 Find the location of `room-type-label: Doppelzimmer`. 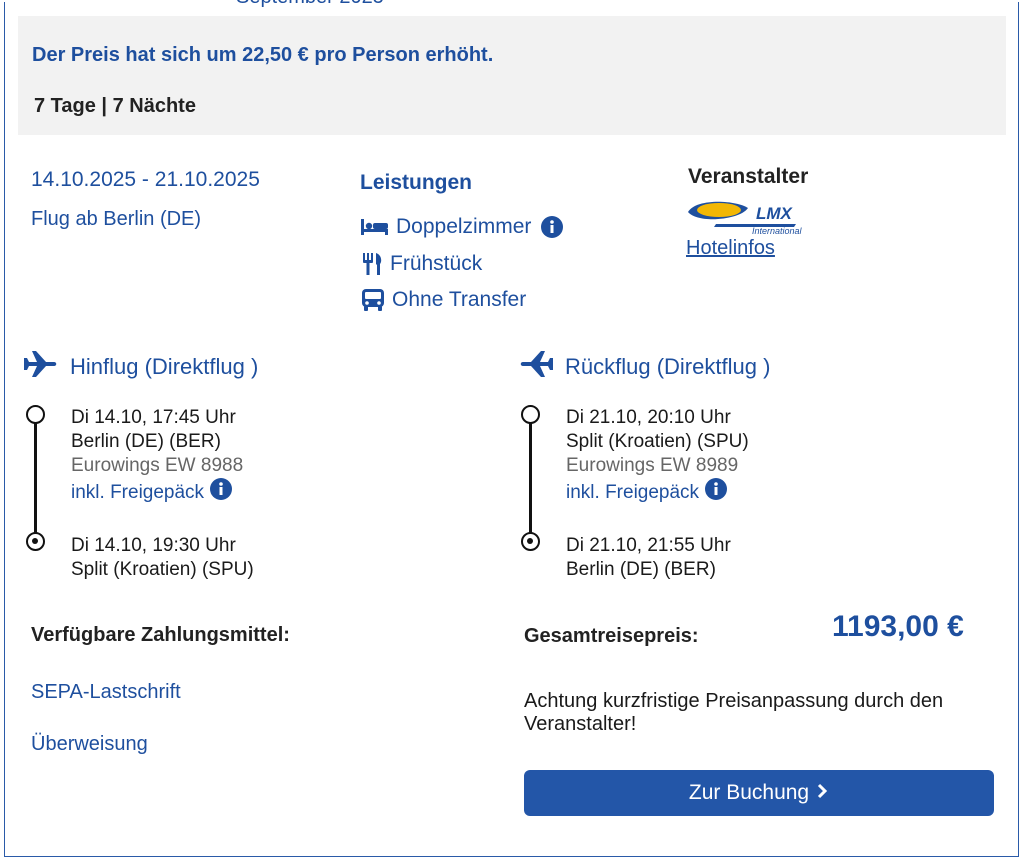

room-type-label: Doppelzimmer is located at coordinates (464, 226).